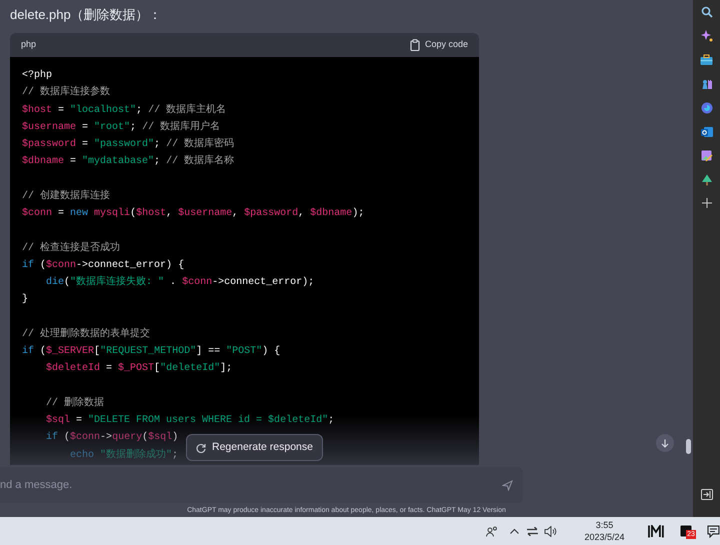 The height and width of the screenshot is (545, 720). I want to click on clock-date: 2023/5/24, so click(604, 537).